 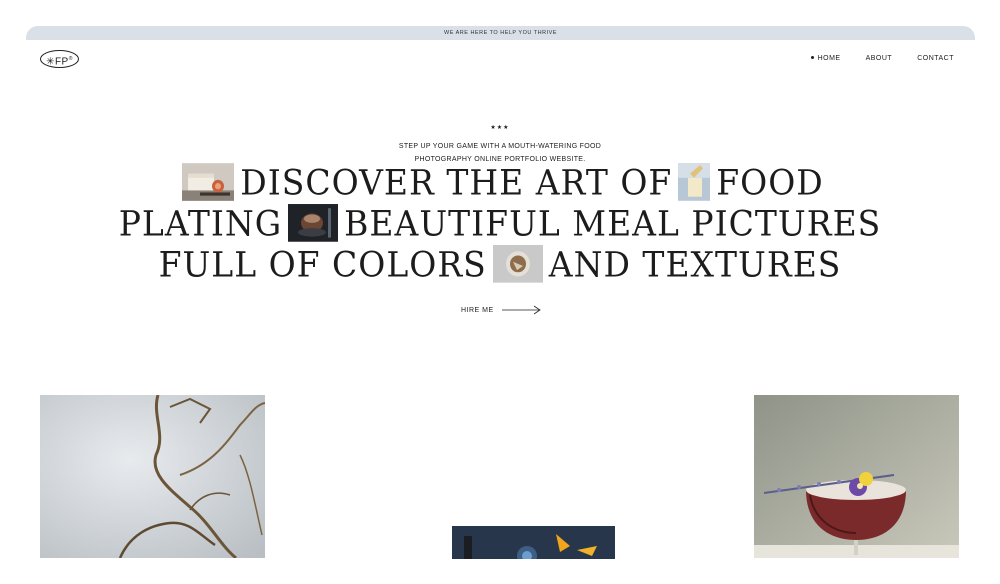 What do you see at coordinates (208, 182) in the screenshot?
I see `cake-thumbnail-image` at bounding box center [208, 182].